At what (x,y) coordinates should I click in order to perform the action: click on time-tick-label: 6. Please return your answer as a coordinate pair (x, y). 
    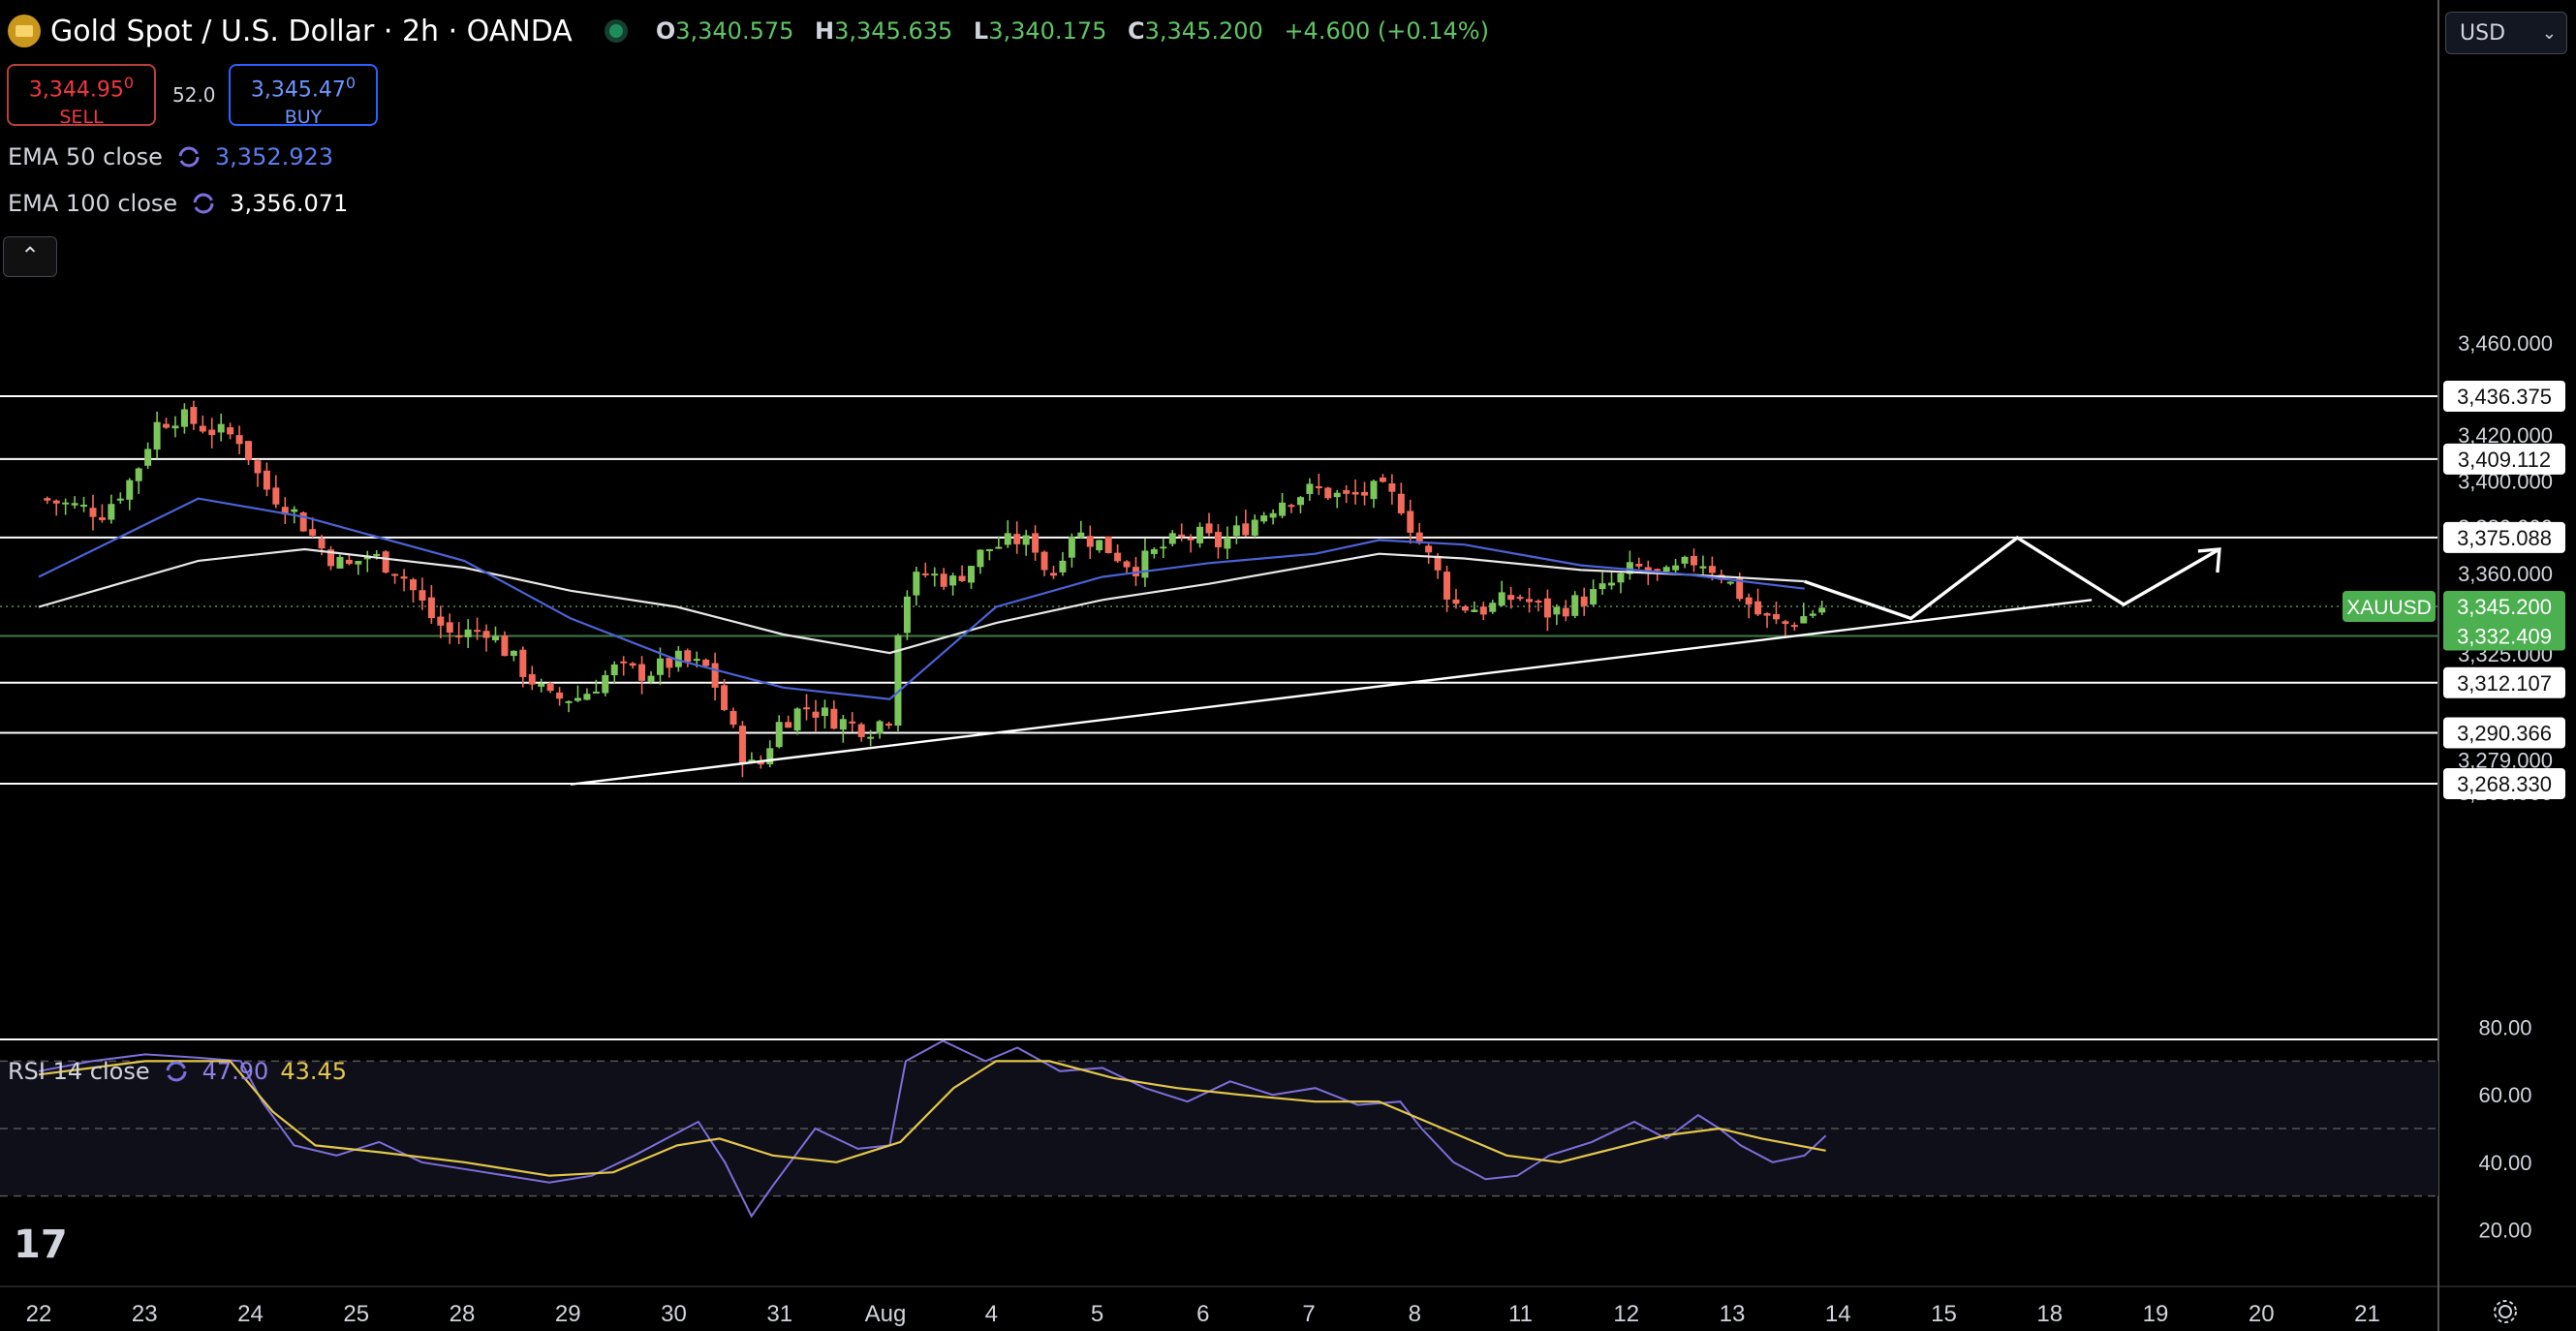
    Looking at the image, I should click on (1202, 1314).